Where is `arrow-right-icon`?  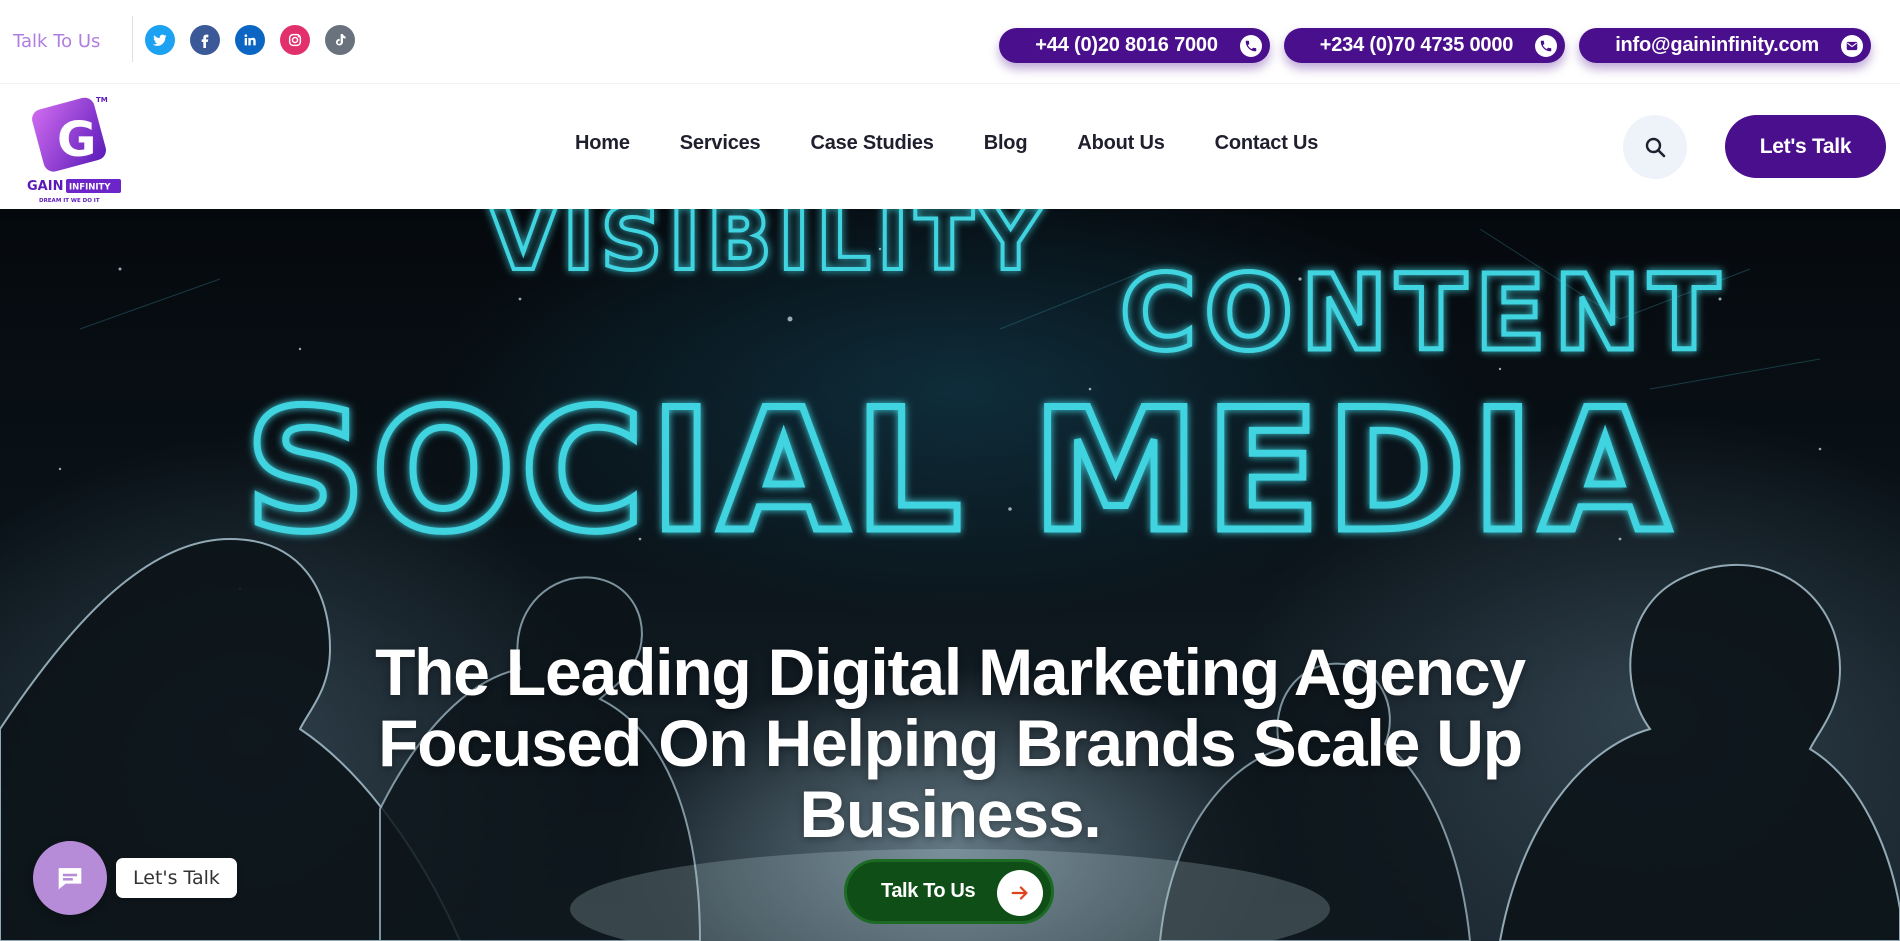 arrow-right-icon is located at coordinates (1020, 893).